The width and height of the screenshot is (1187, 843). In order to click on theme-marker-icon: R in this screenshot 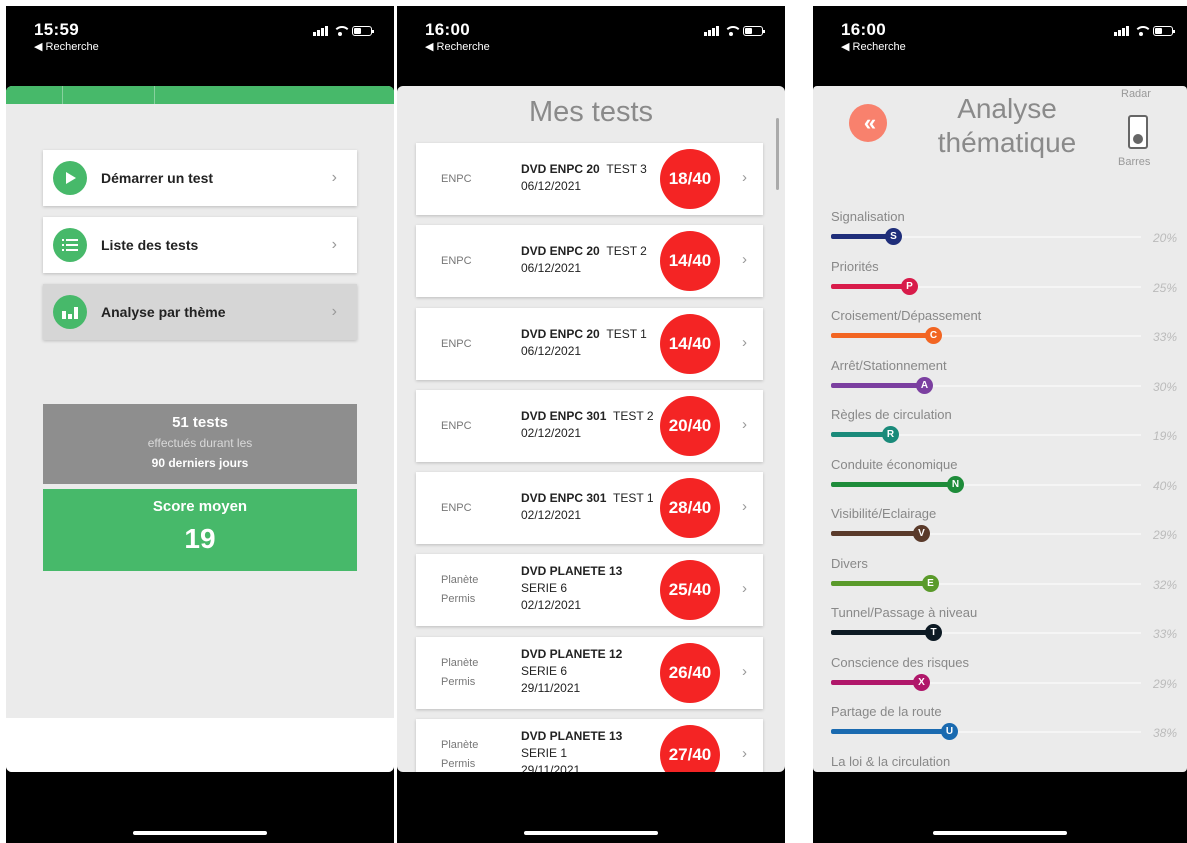, I will do `click(890, 434)`.